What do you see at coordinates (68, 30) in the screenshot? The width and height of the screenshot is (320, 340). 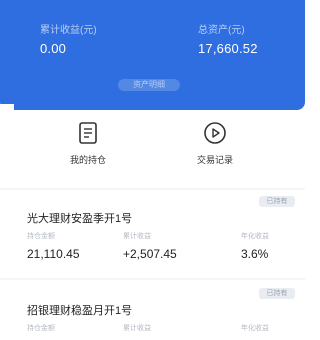 I see `total-earnings-label: 累计收益(元)` at bounding box center [68, 30].